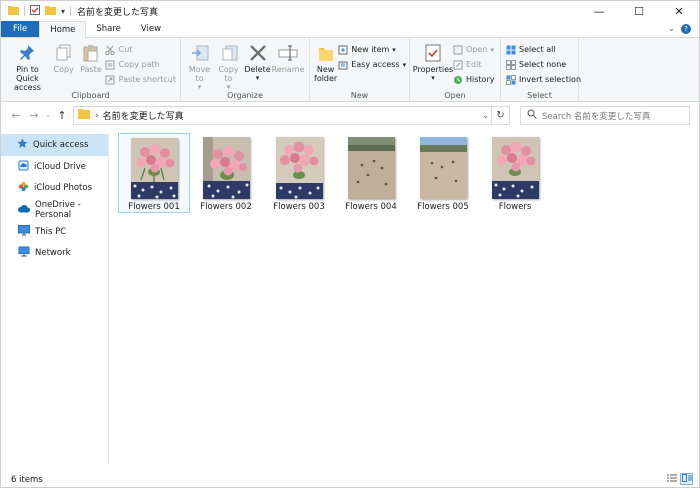  I want to click on file-tile: Flowers 001, so click(154, 173).